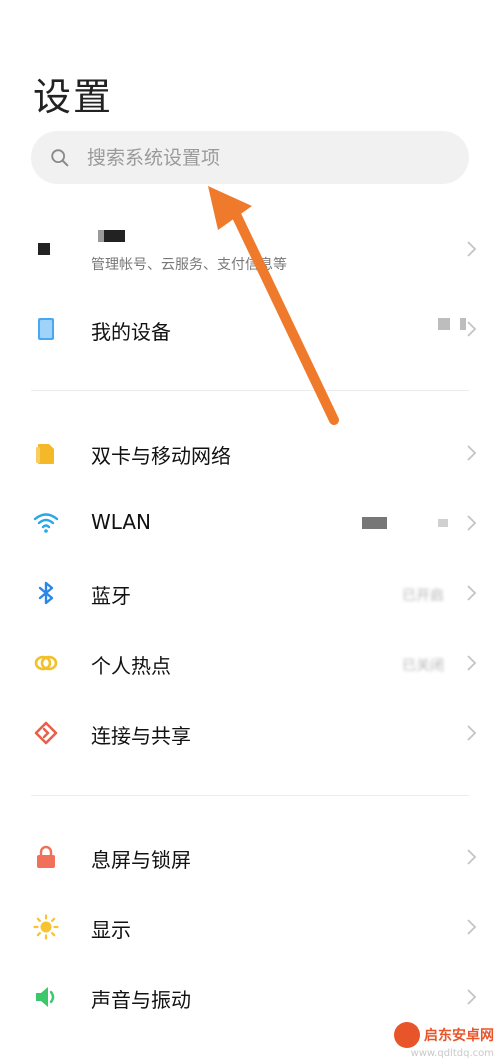  Describe the element at coordinates (250, 593) in the screenshot. I see `settings-item-bluetooth: 蓝牙 已开启` at that location.